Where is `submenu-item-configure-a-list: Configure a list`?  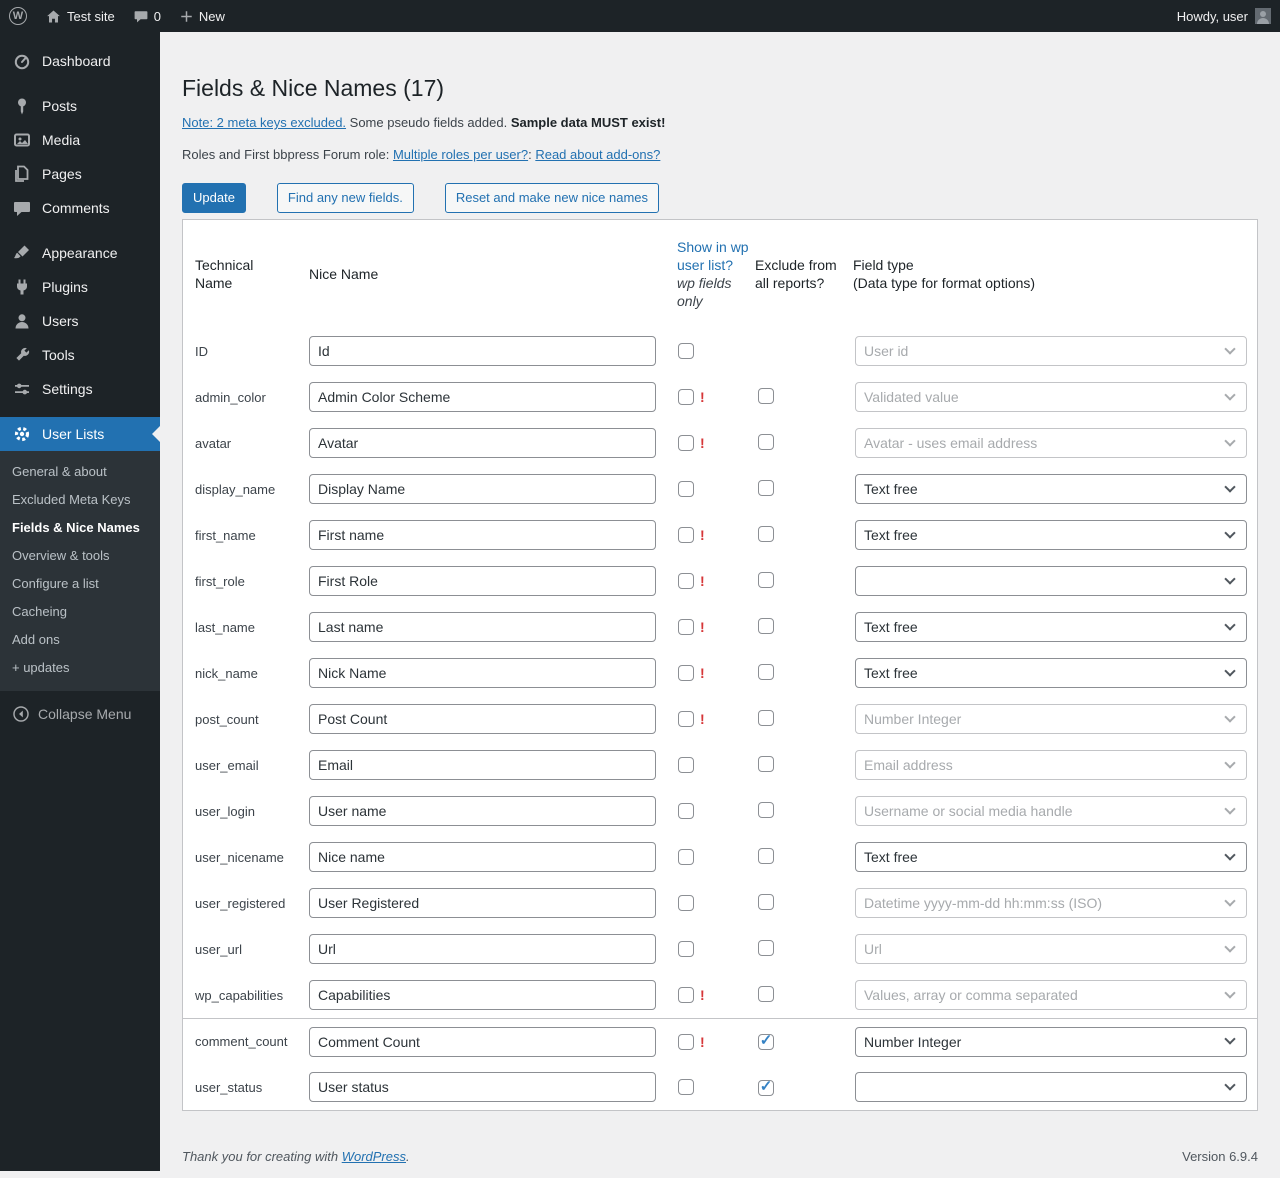 submenu-item-configure-a-list: Configure a list is located at coordinates (80, 584).